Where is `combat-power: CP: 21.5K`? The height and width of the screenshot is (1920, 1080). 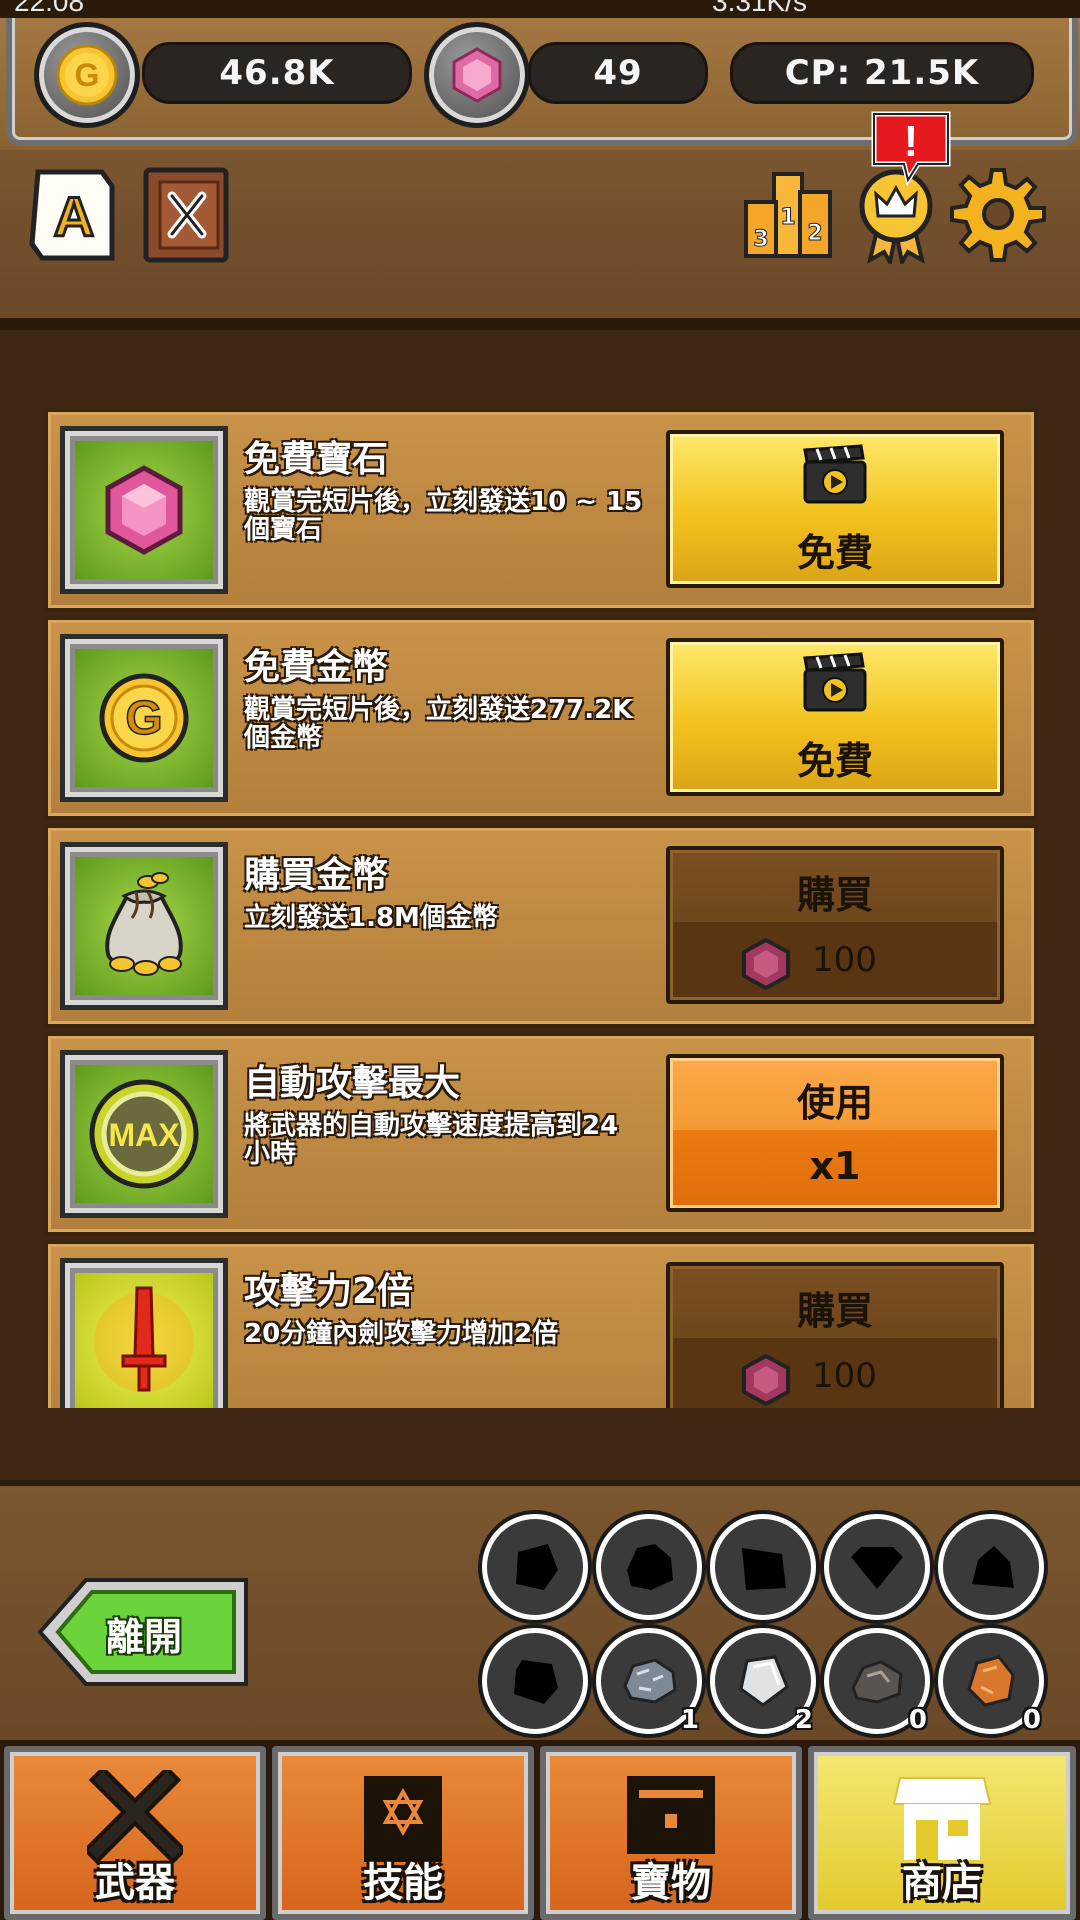 combat-power: CP: 21.5K is located at coordinates (882, 73).